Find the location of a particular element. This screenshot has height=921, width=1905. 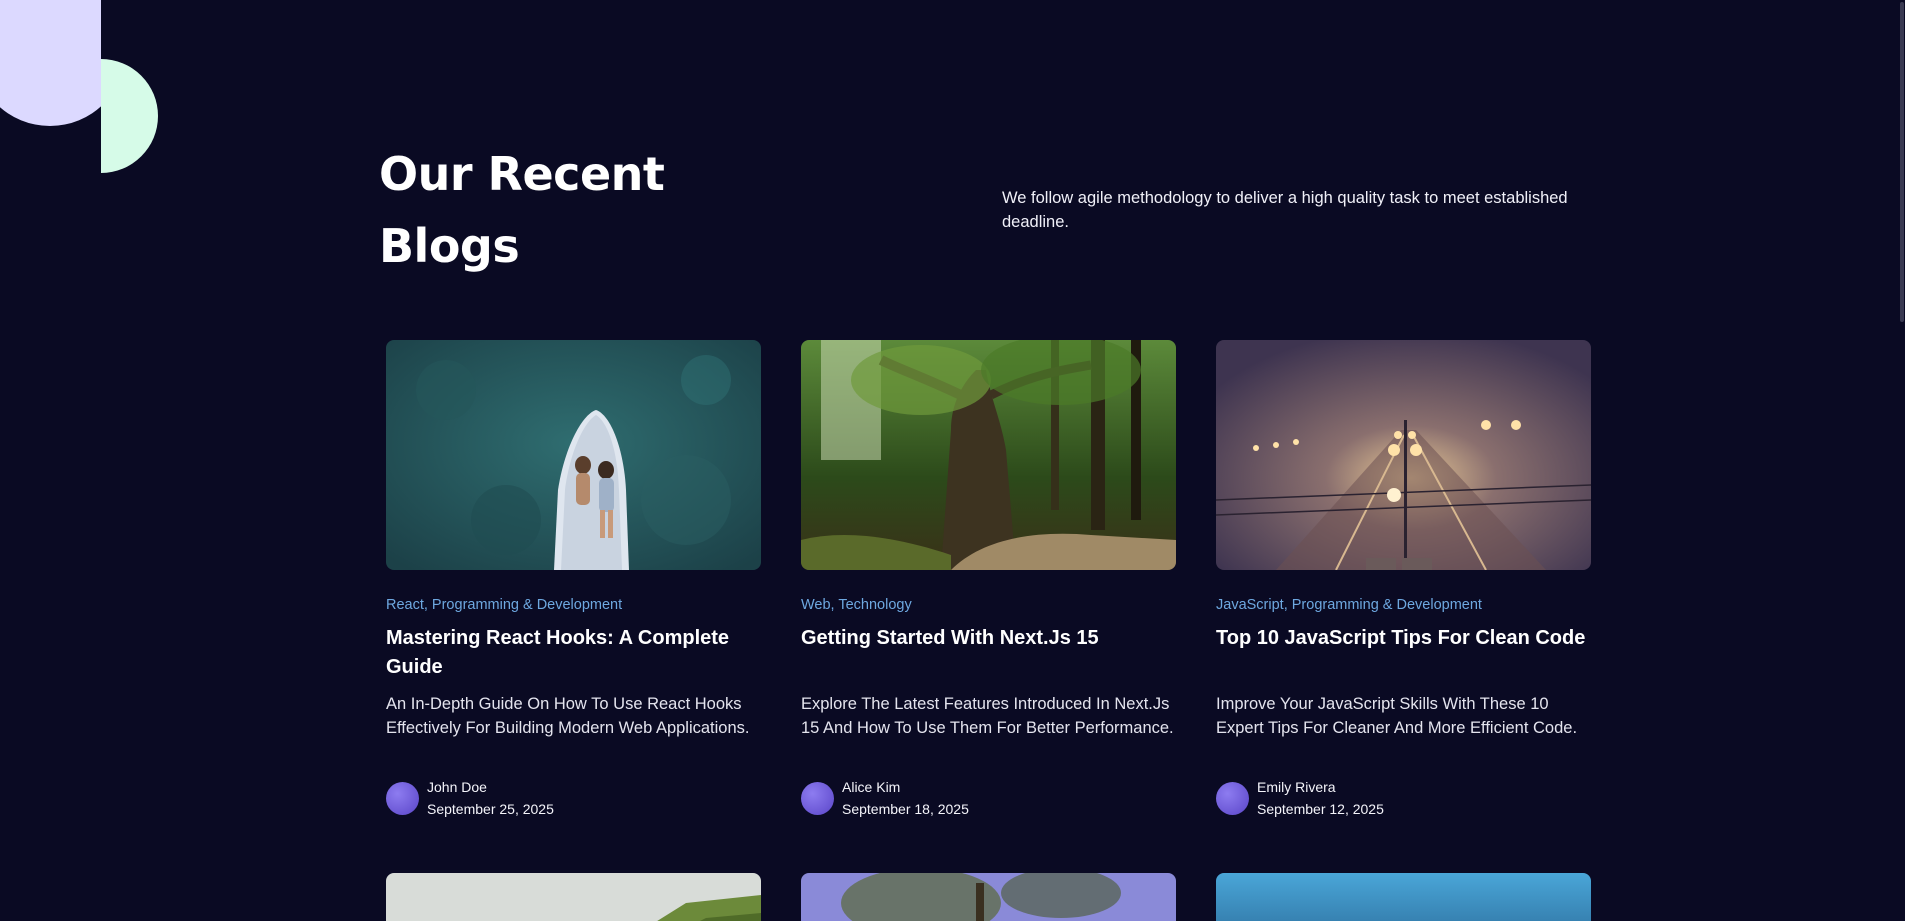

decorative-mint-half-circle is located at coordinates (132, 116).